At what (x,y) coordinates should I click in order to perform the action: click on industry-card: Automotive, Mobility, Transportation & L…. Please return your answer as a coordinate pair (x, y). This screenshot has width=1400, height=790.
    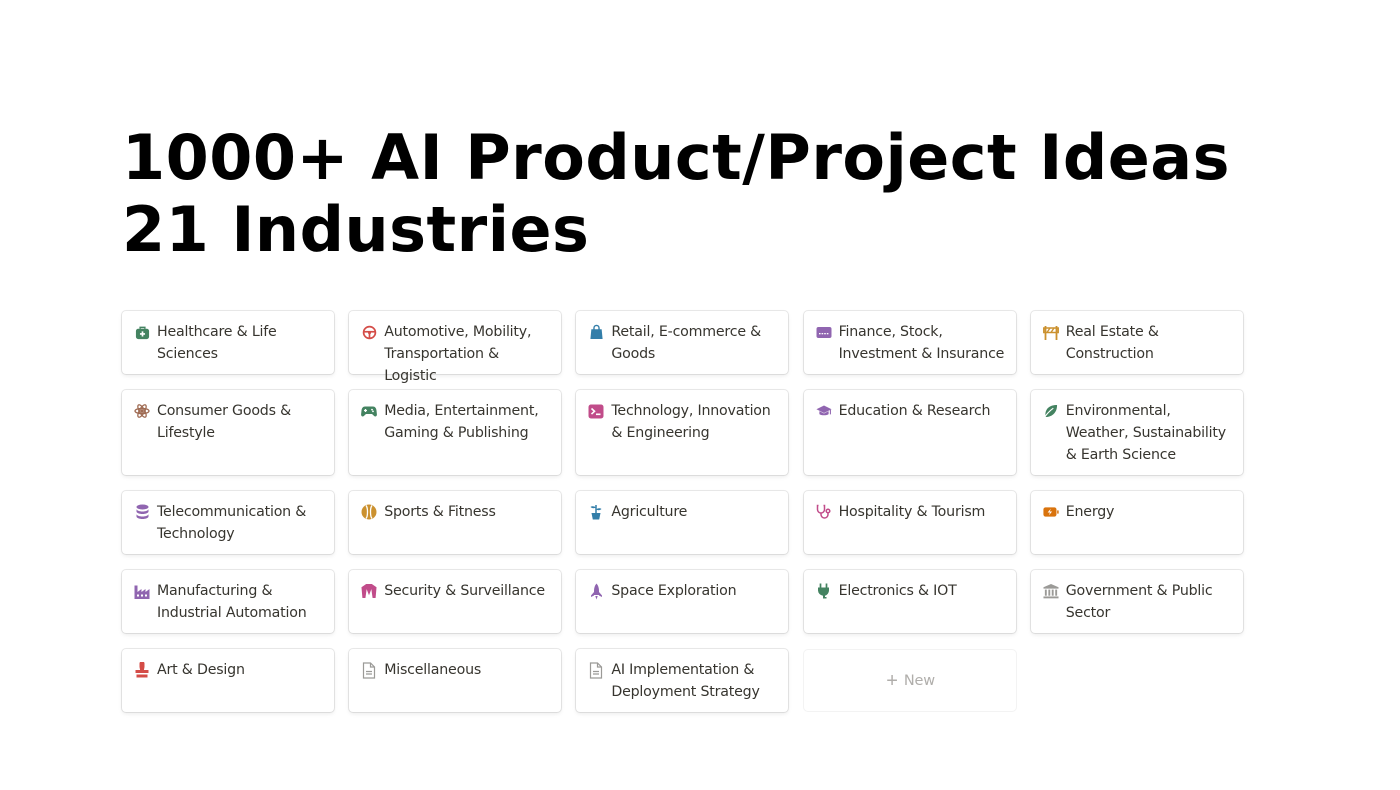
    Looking at the image, I should click on (455, 347).